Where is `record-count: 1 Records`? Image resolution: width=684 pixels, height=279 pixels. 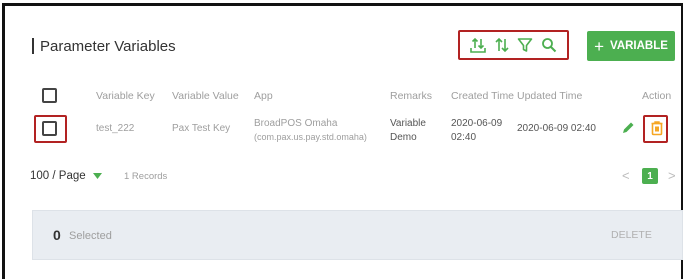 record-count: 1 Records is located at coordinates (146, 176).